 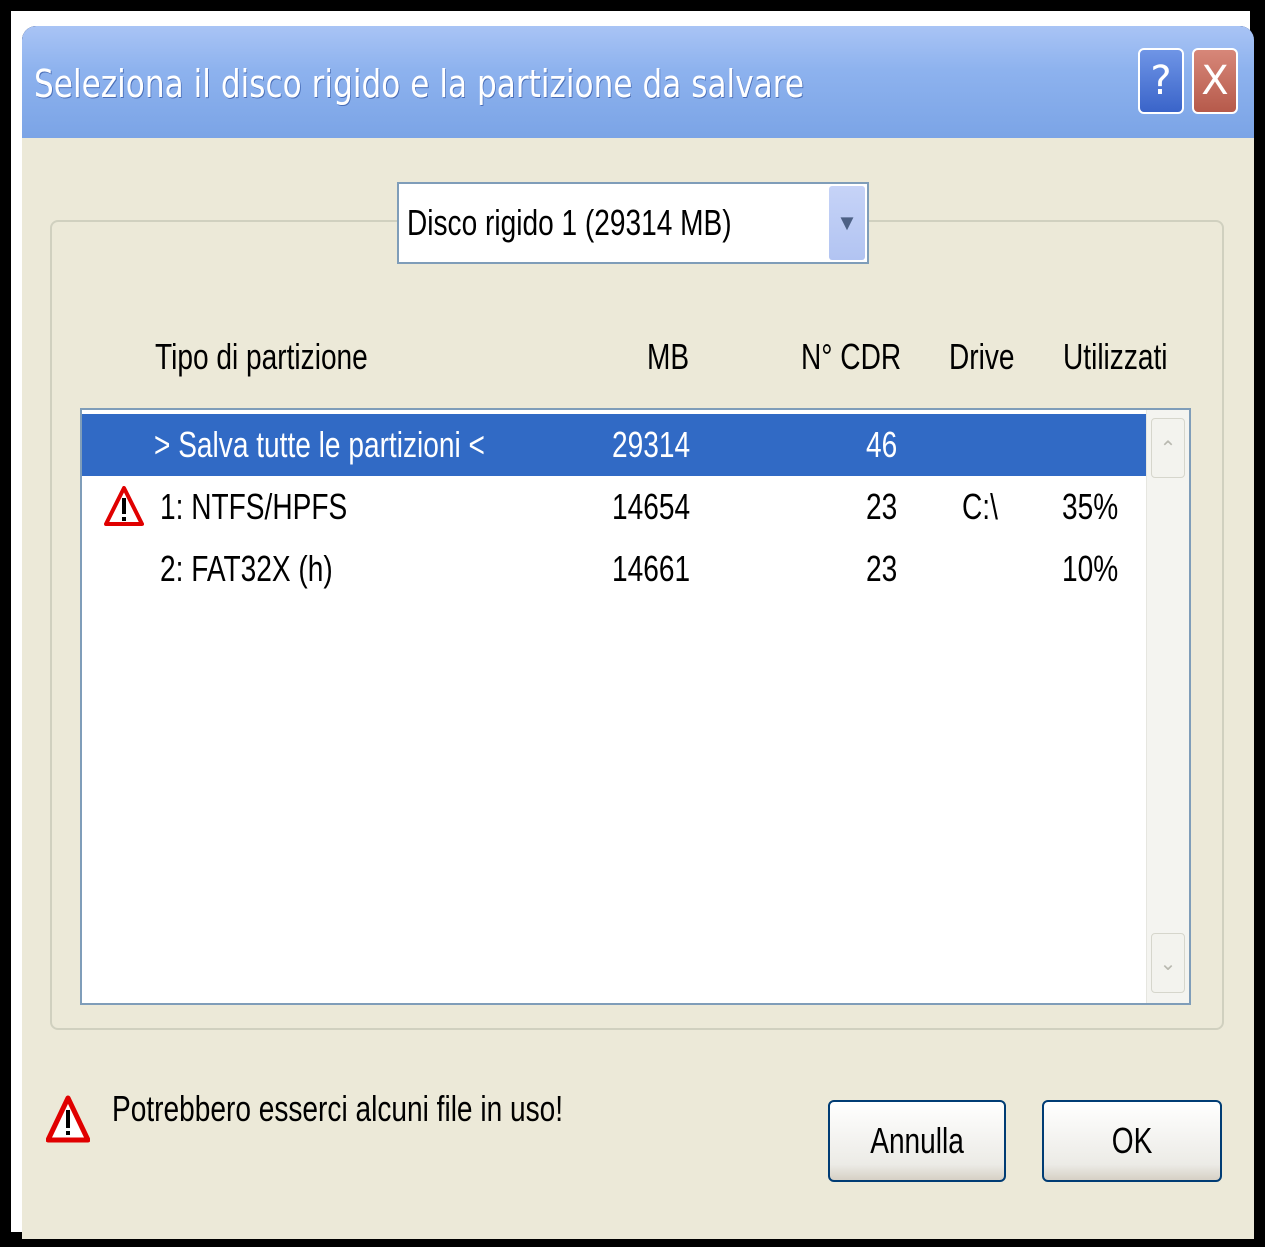 I want to click on files-in-use-warning: Potrebbero esserci alcuni file in uso!, so click(x=338, y=1108).